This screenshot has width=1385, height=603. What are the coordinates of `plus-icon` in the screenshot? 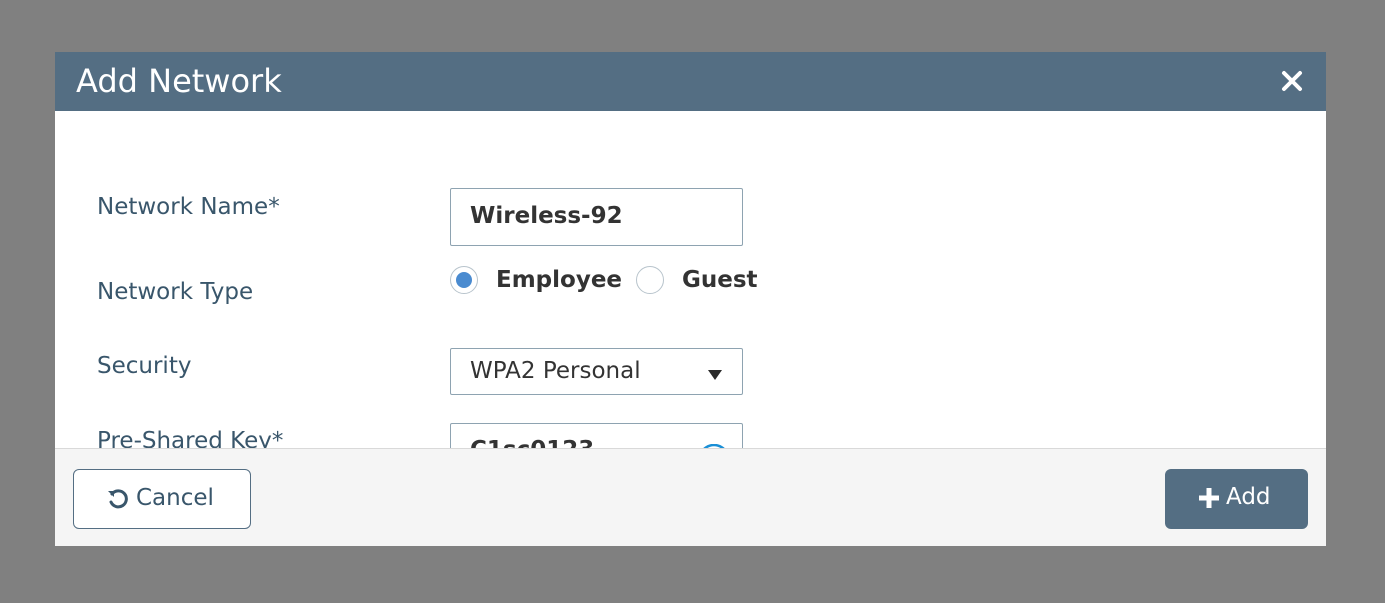 It's located at (1209, 498).